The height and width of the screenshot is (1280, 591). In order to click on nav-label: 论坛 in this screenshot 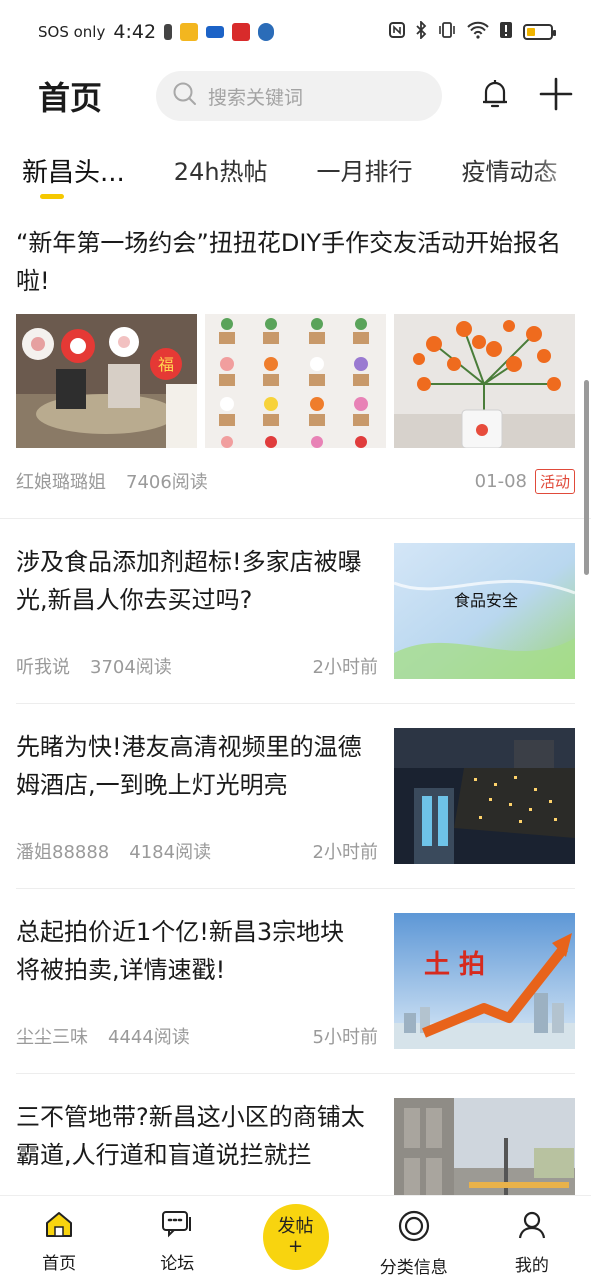, I will do `click(177, 1264)`.